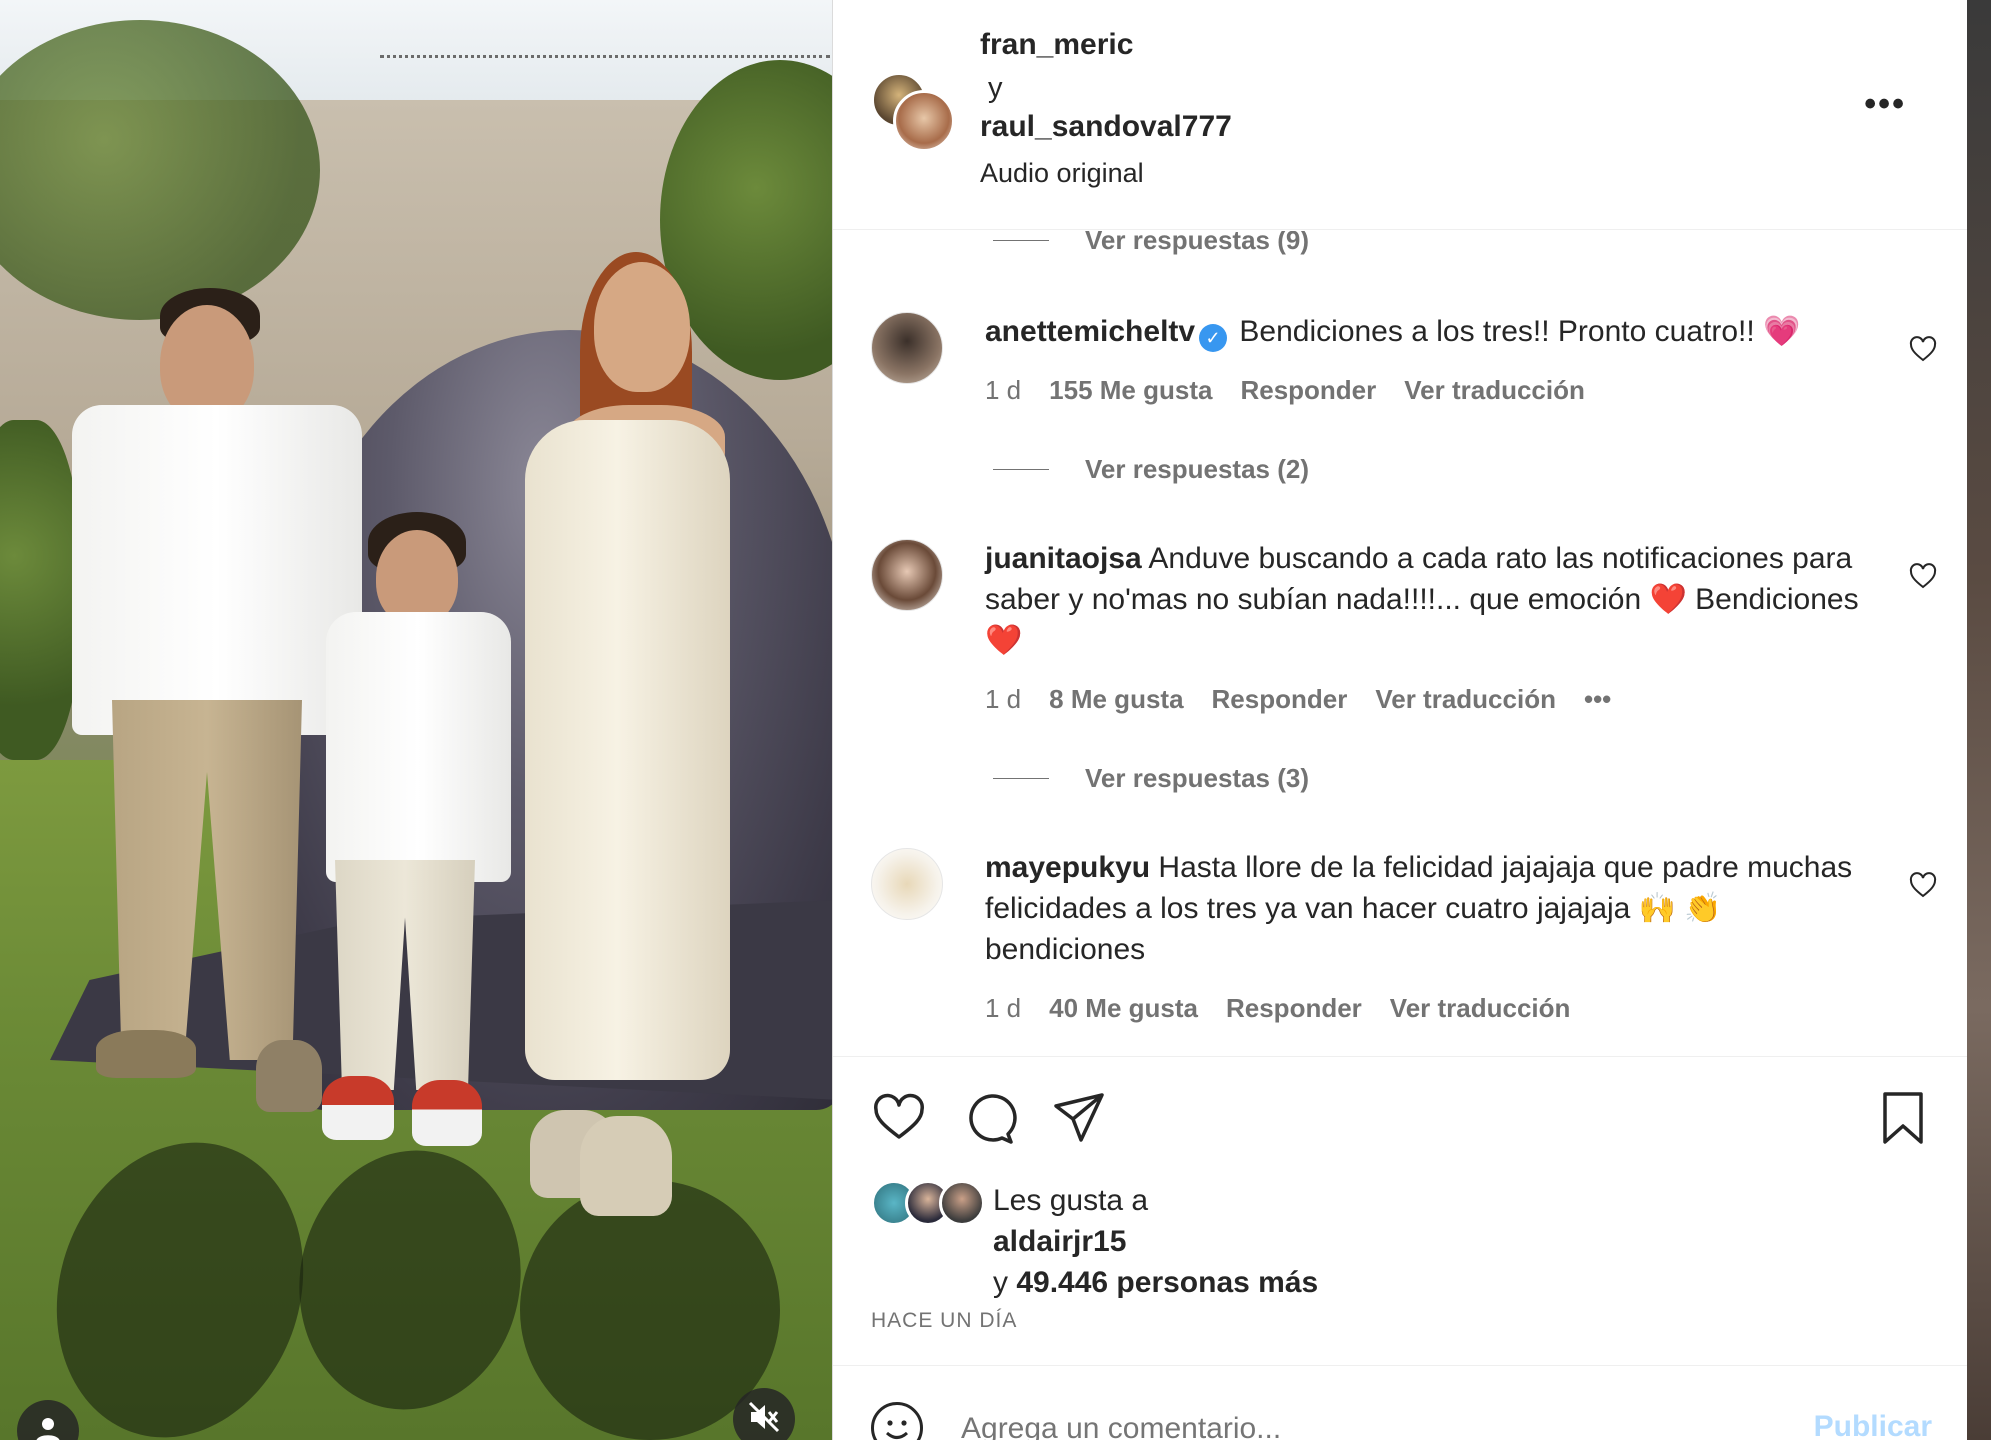  What do you see at coordinates (1106, 127) in the screenshot?
I see `collab-username: raul_sandoval777` at bounding box center [1106, 127].